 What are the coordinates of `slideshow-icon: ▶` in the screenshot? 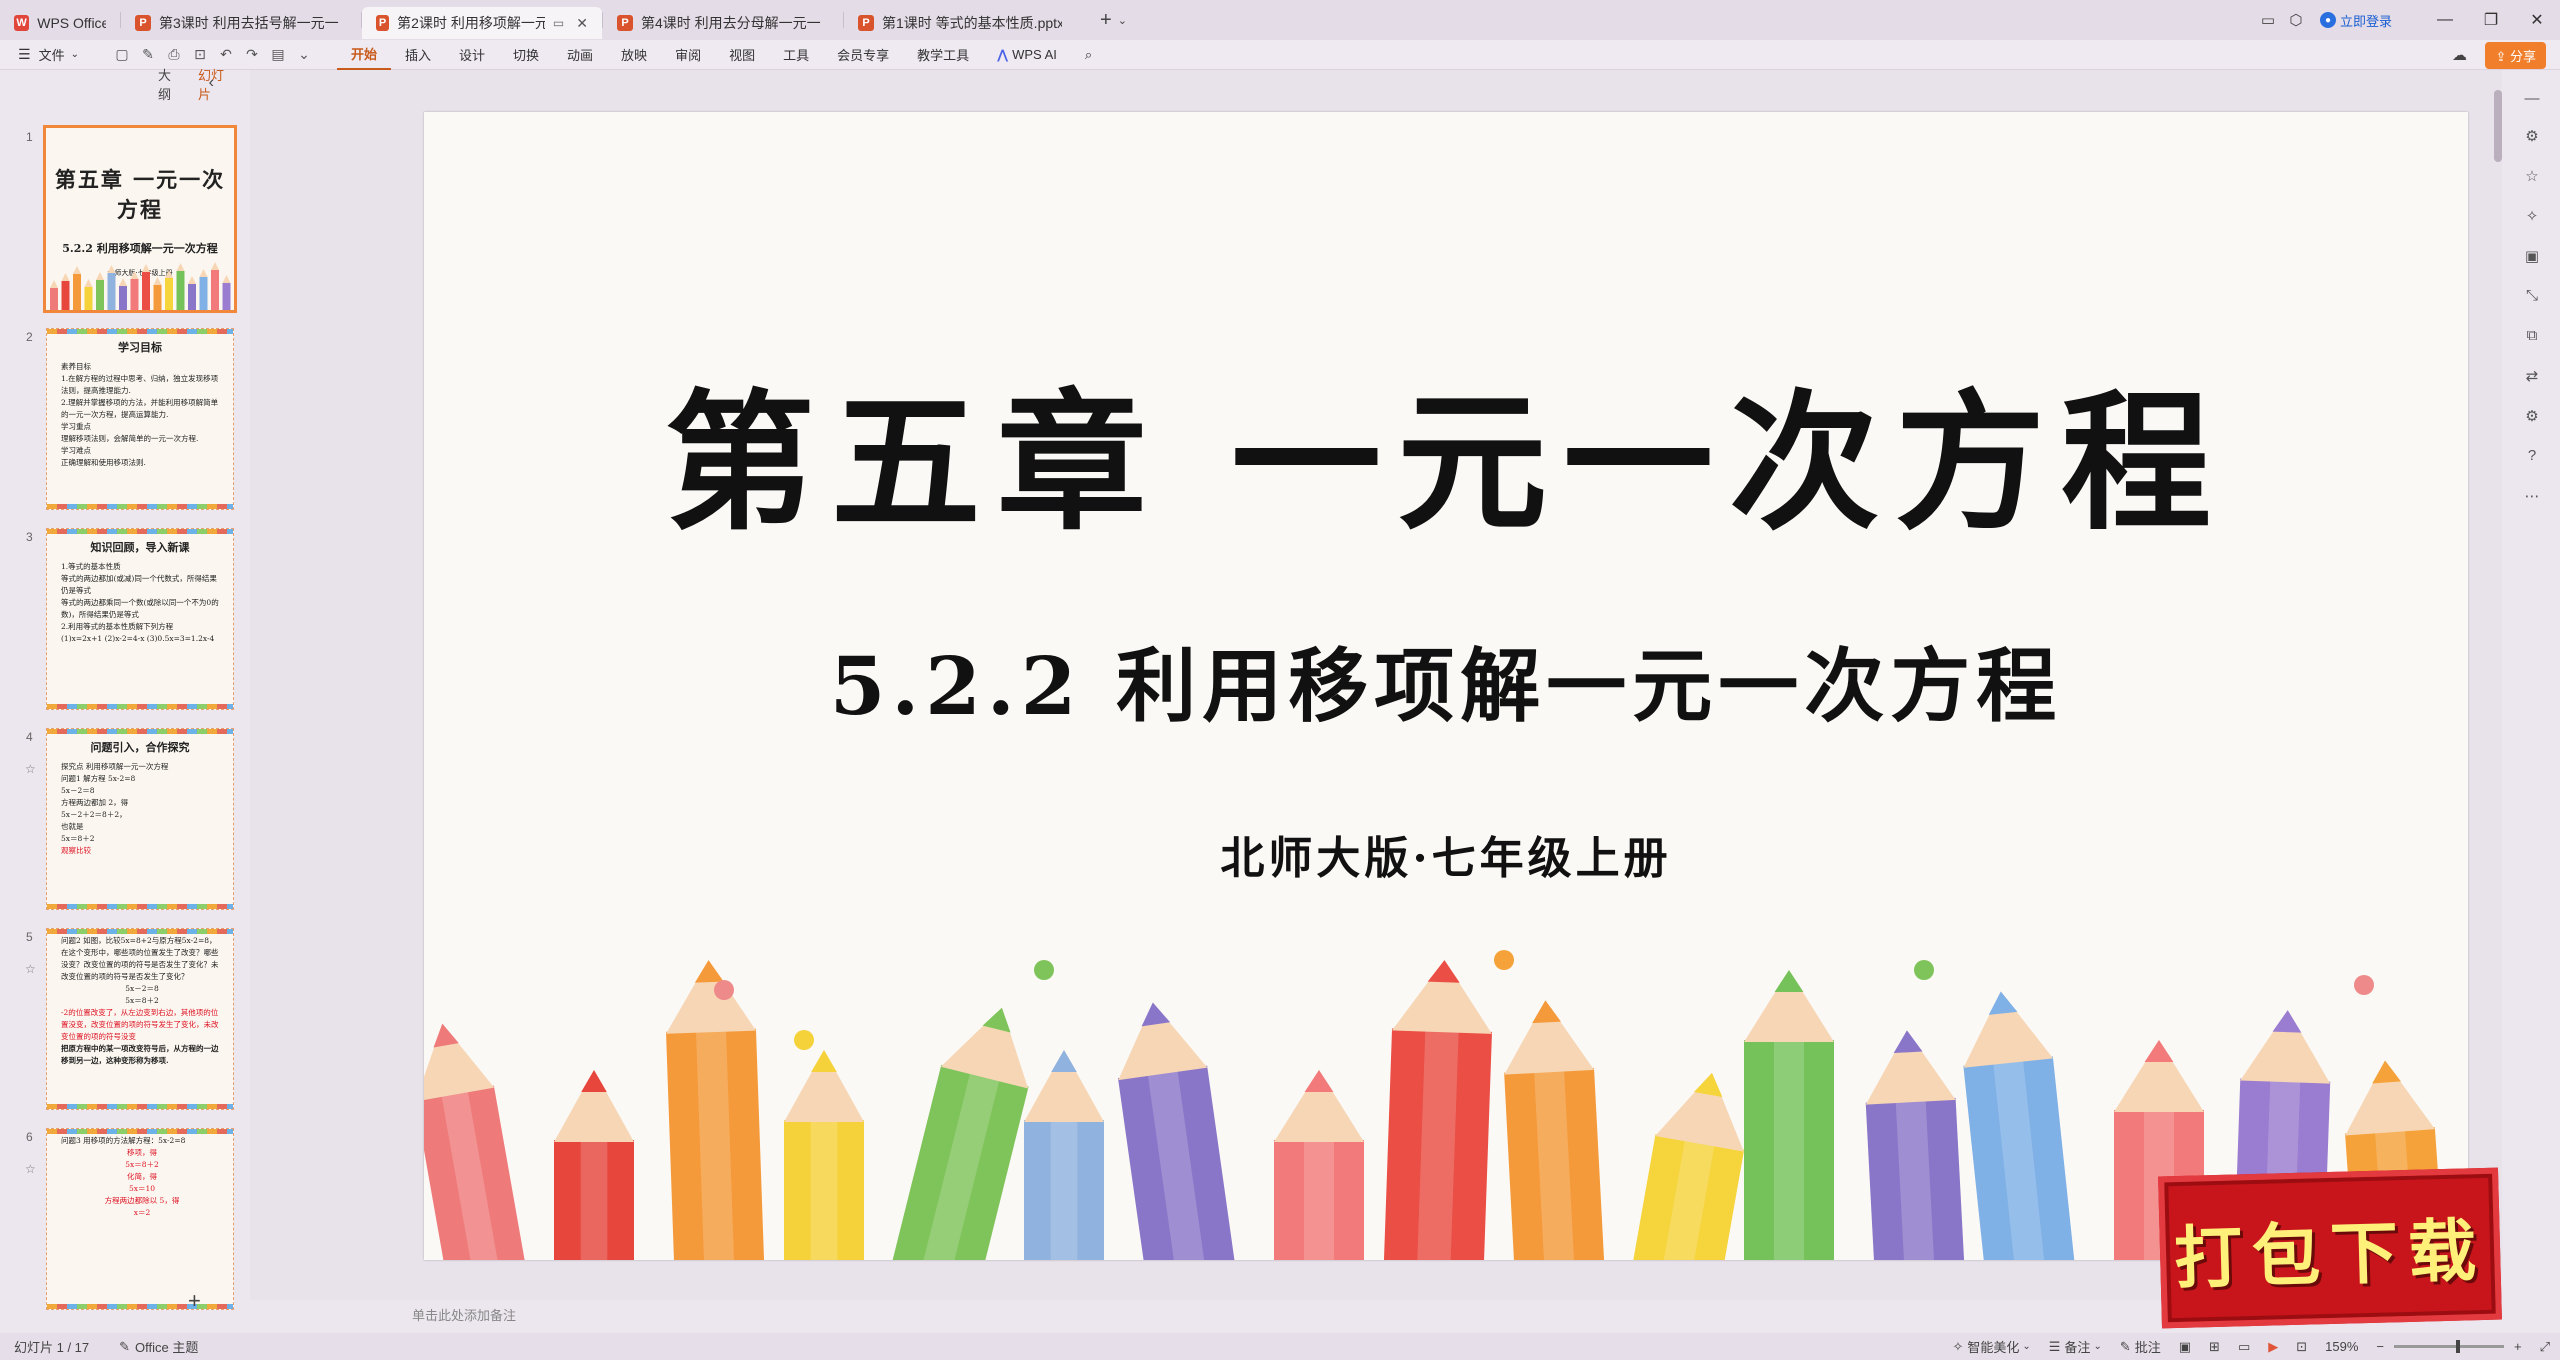 It's located at (2273, 1347).